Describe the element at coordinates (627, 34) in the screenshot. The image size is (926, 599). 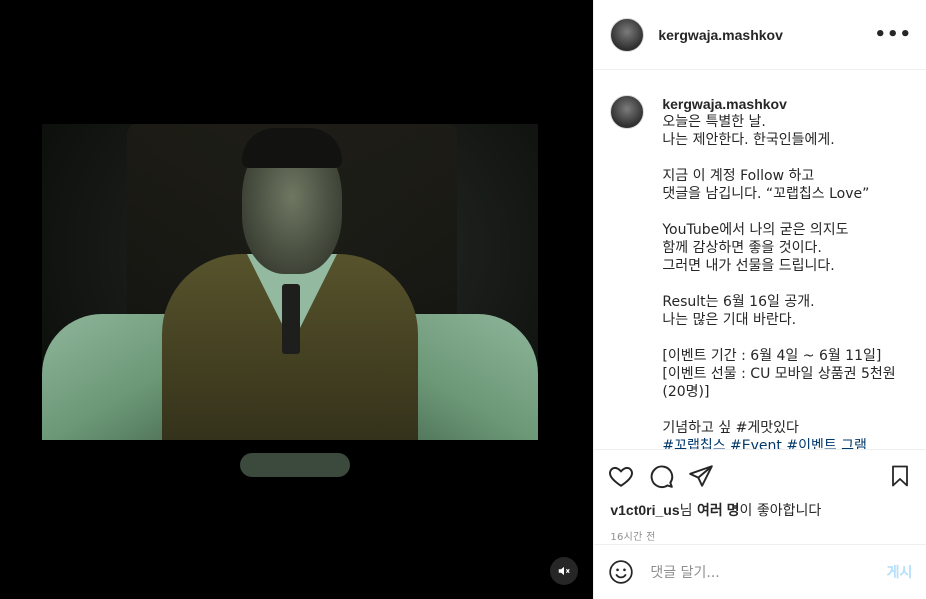
I see `author-avatar` at that location.